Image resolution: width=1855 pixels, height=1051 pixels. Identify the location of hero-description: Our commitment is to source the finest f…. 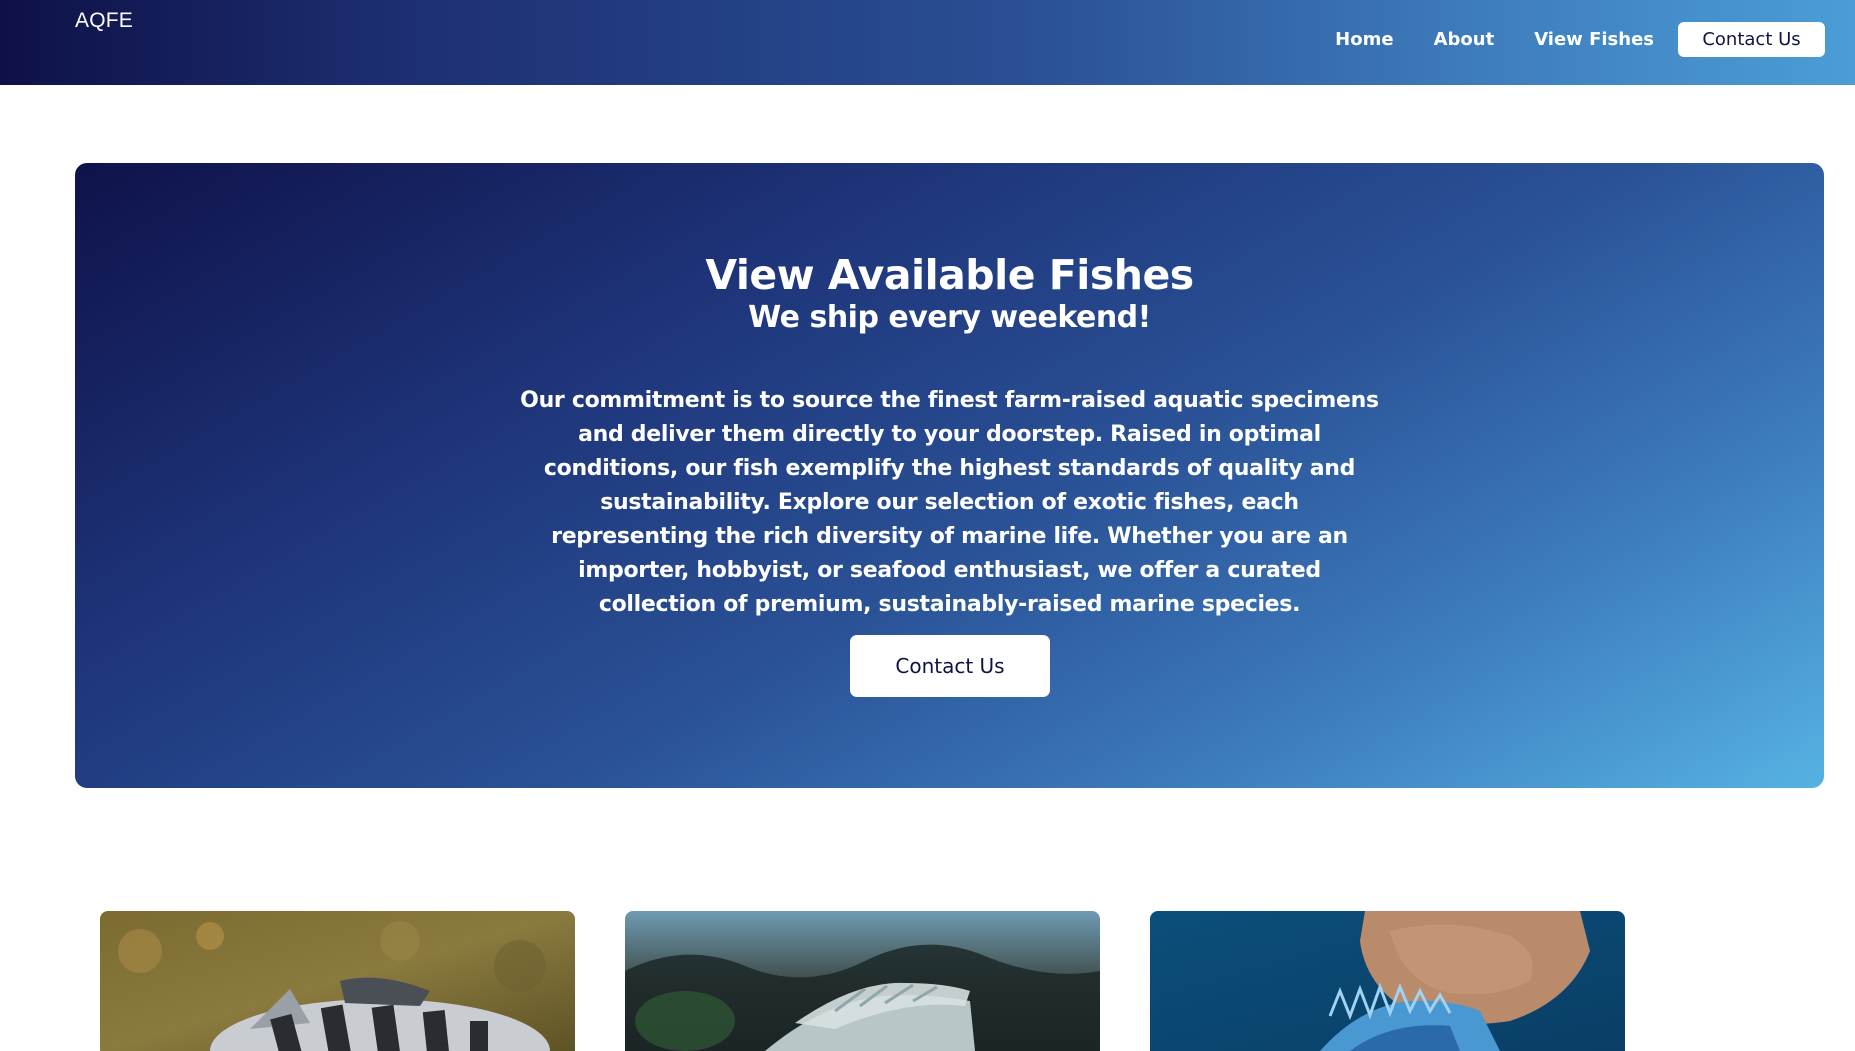
(949, 502).